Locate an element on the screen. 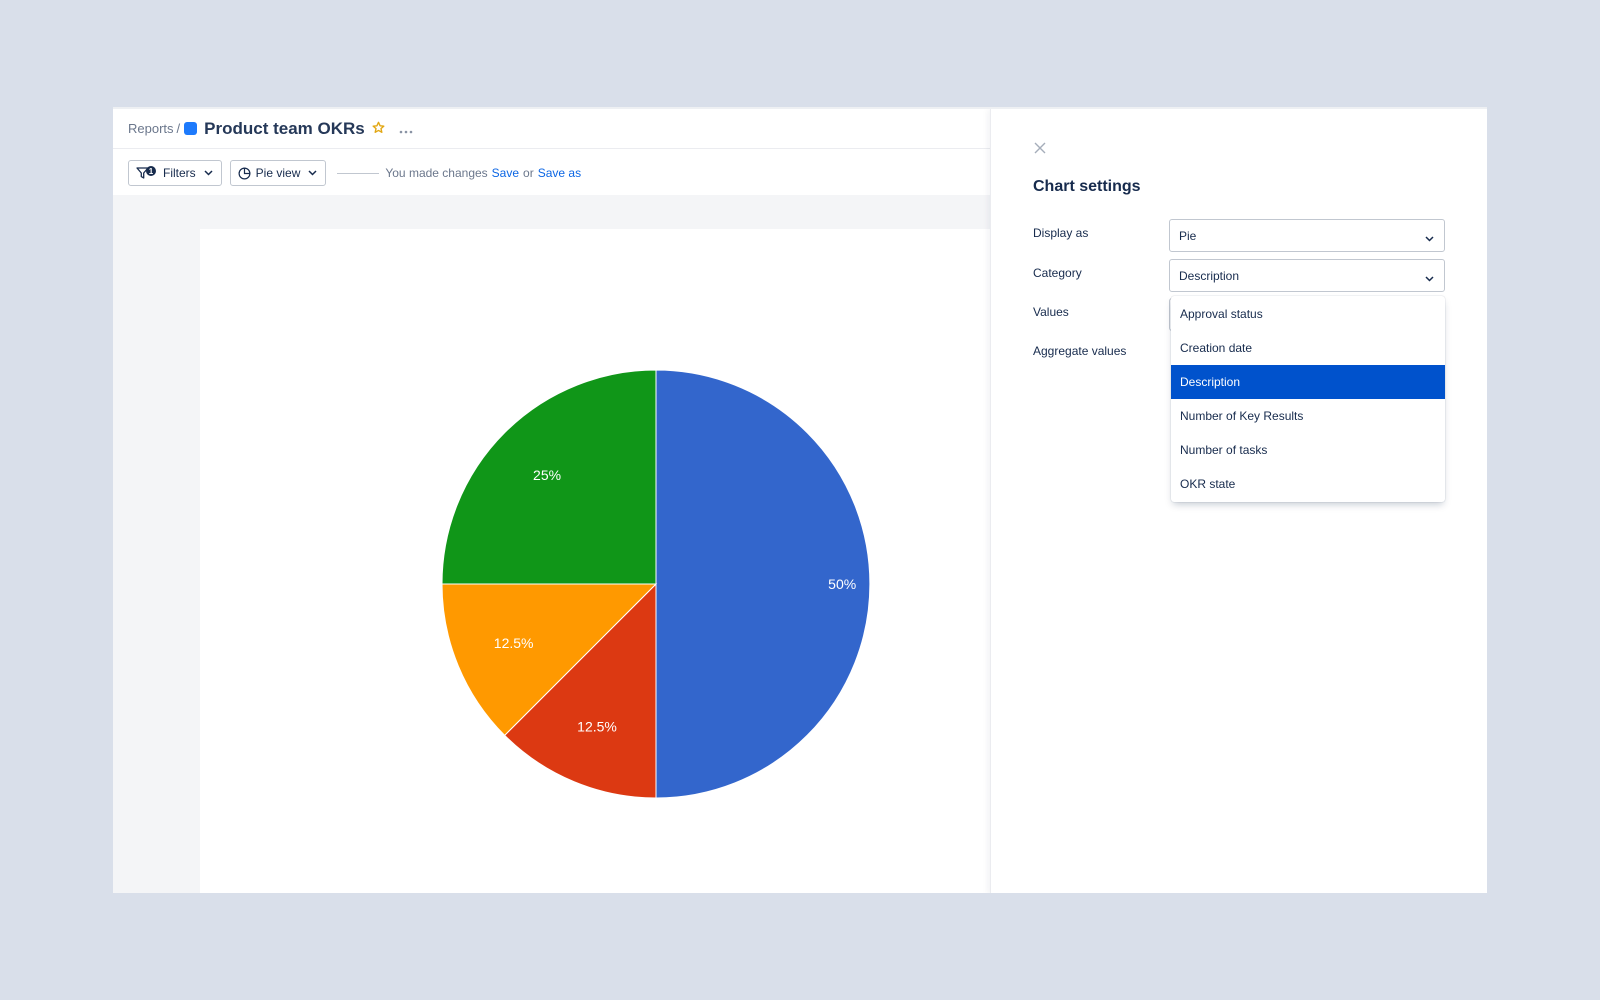  filters-label: Filters is located at coordinates (179, 173).